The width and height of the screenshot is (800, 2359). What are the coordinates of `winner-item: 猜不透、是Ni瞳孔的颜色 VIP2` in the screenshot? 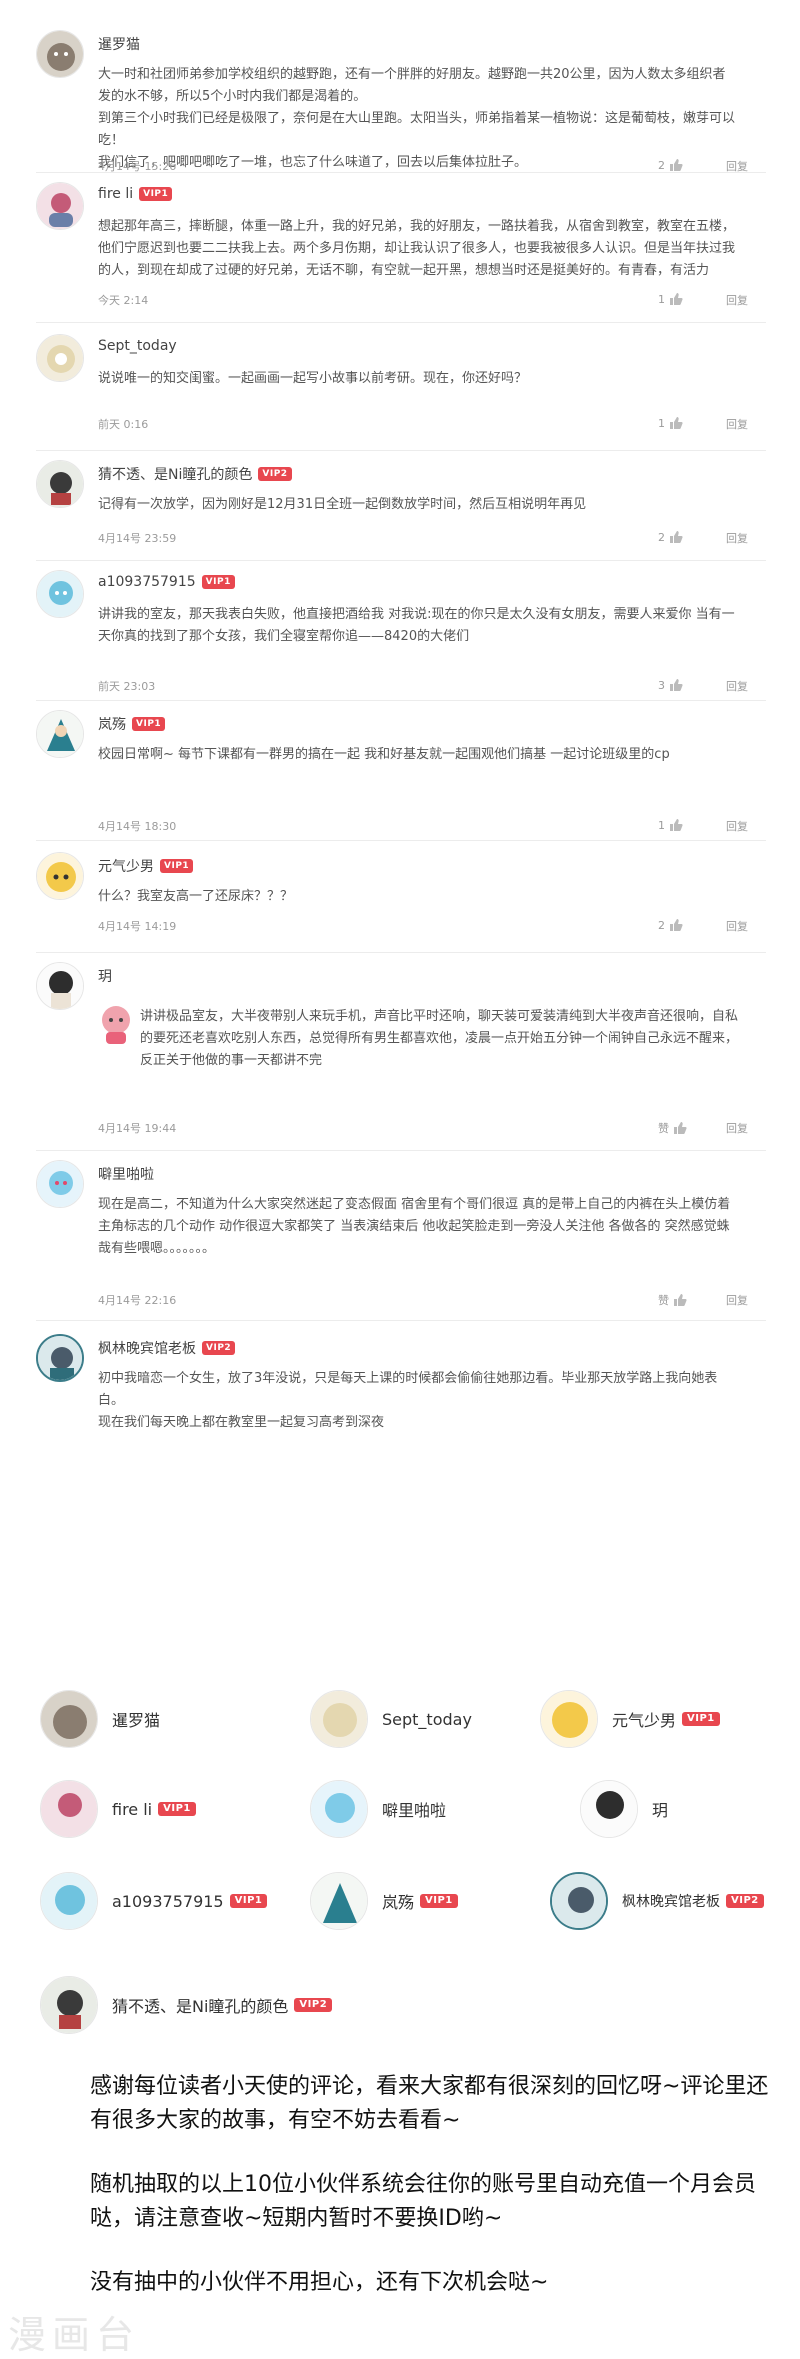 It's located at (186, 2005).